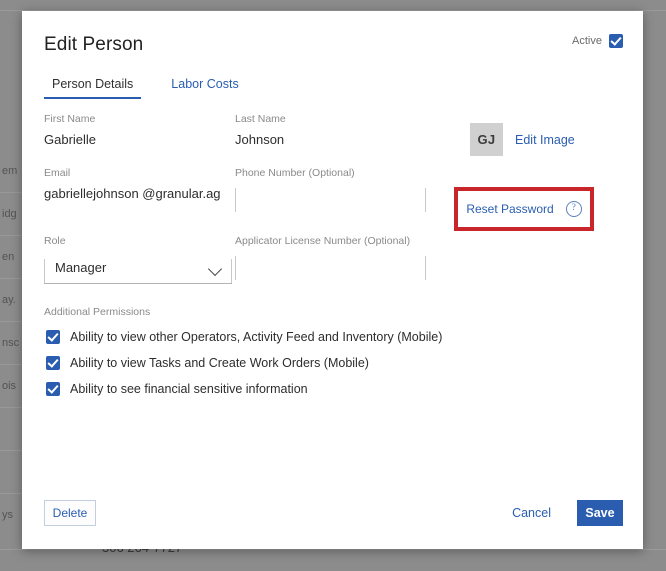 This screenshot has height=571, width=666. I want to click on role-select: Manager, so click(138, 269).